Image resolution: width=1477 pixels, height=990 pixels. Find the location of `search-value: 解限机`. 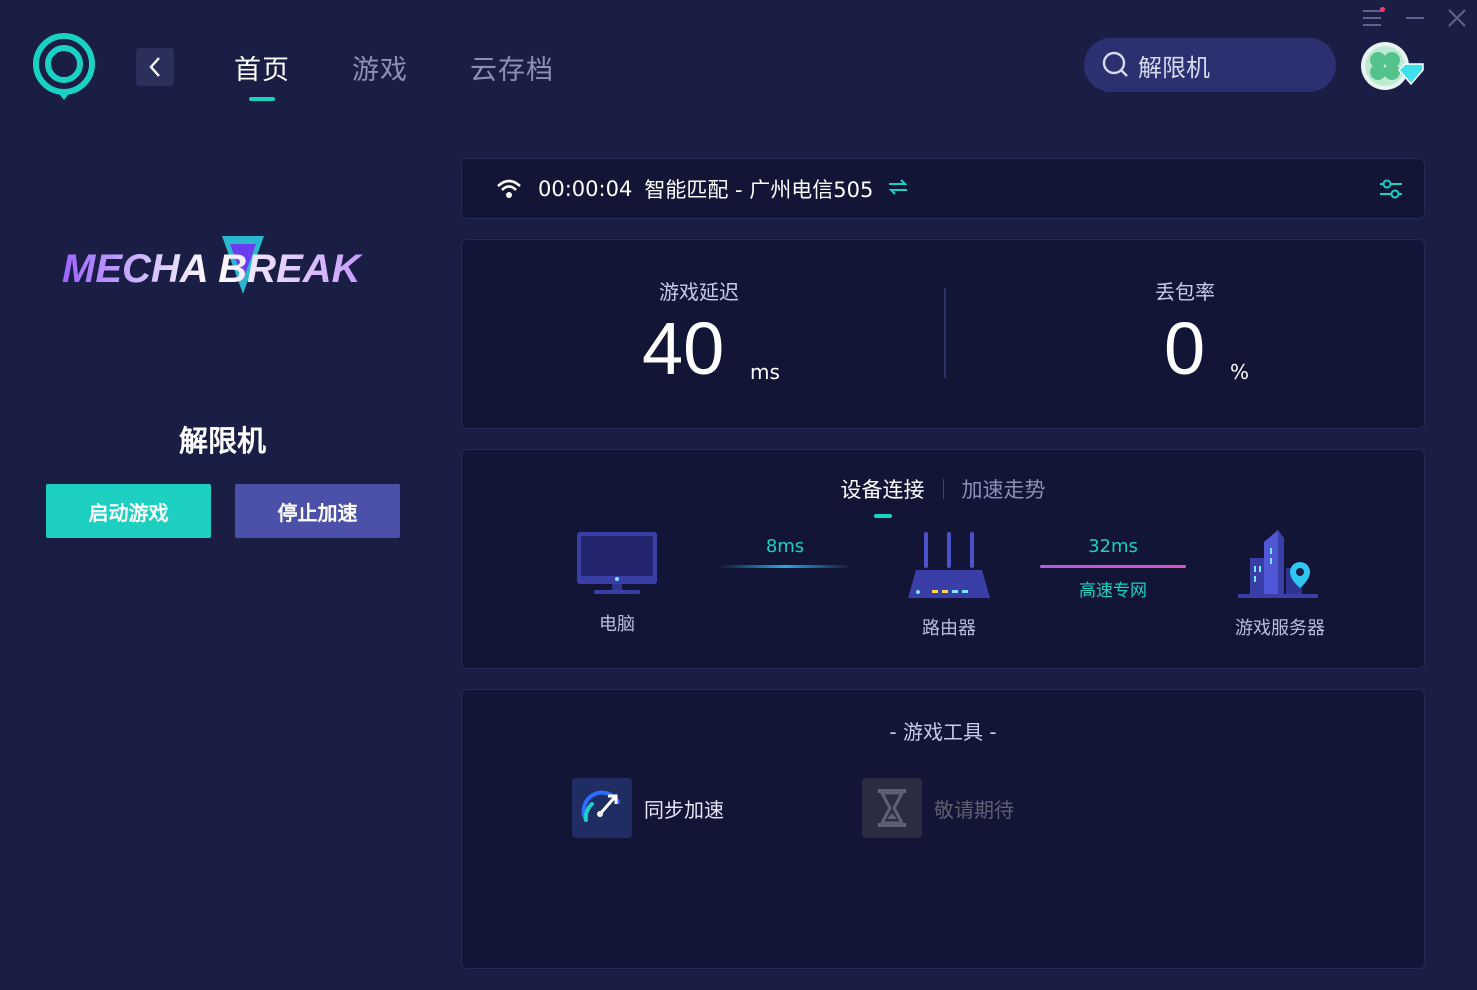

search-value: 解限机 is located at coordinates (1174, 67).